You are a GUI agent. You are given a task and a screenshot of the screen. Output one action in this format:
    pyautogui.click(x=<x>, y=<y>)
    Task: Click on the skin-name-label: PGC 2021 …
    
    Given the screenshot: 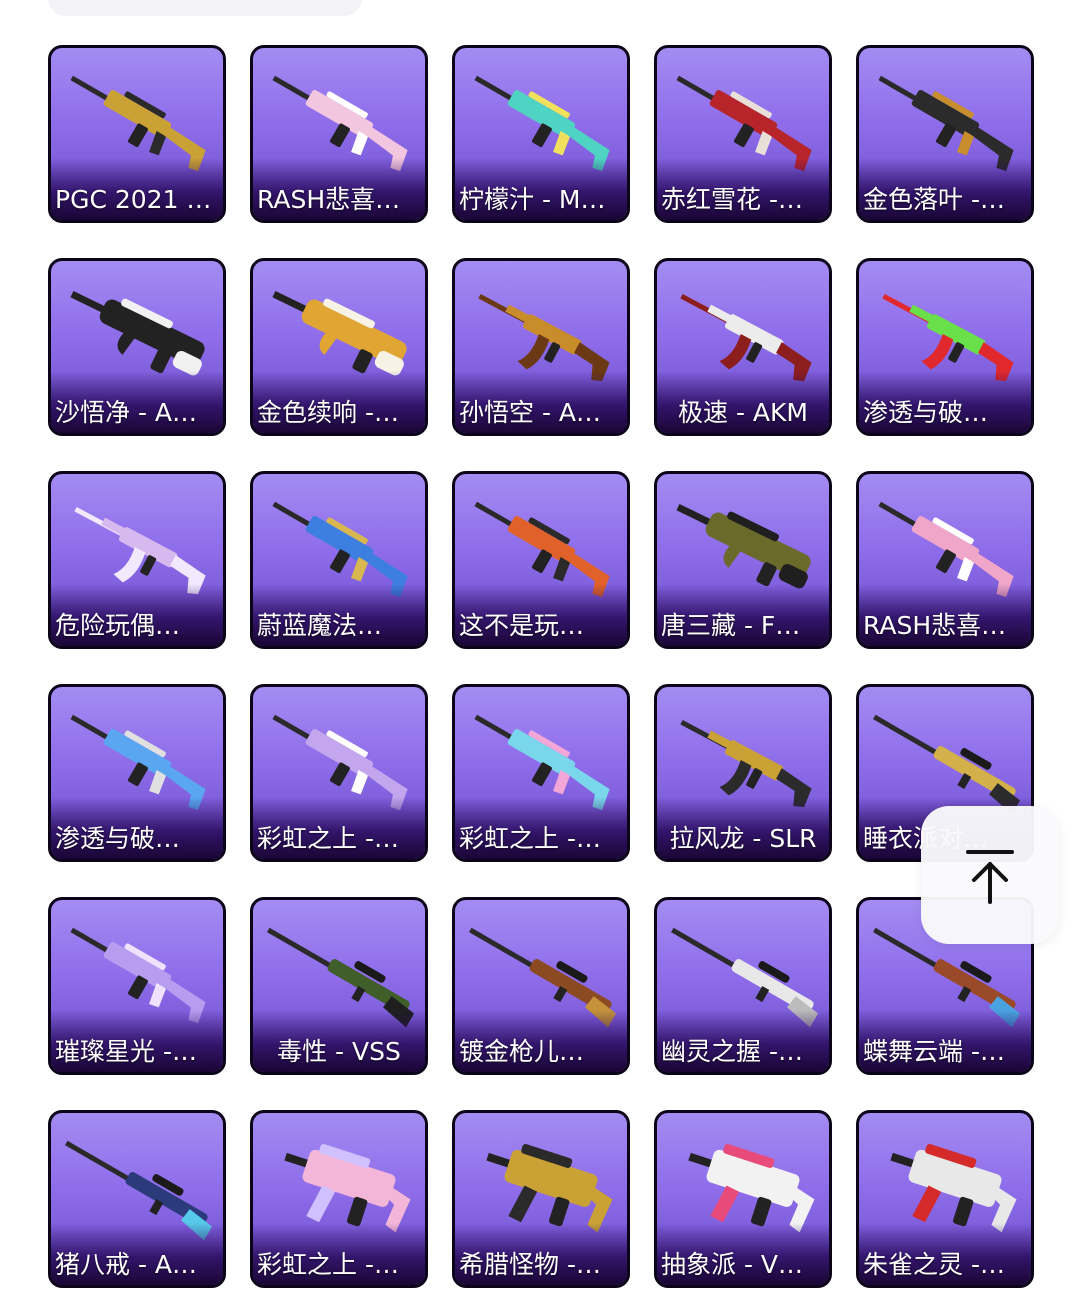 What is the action you would take?
    pyautogui.click(x=133, y=199)
    